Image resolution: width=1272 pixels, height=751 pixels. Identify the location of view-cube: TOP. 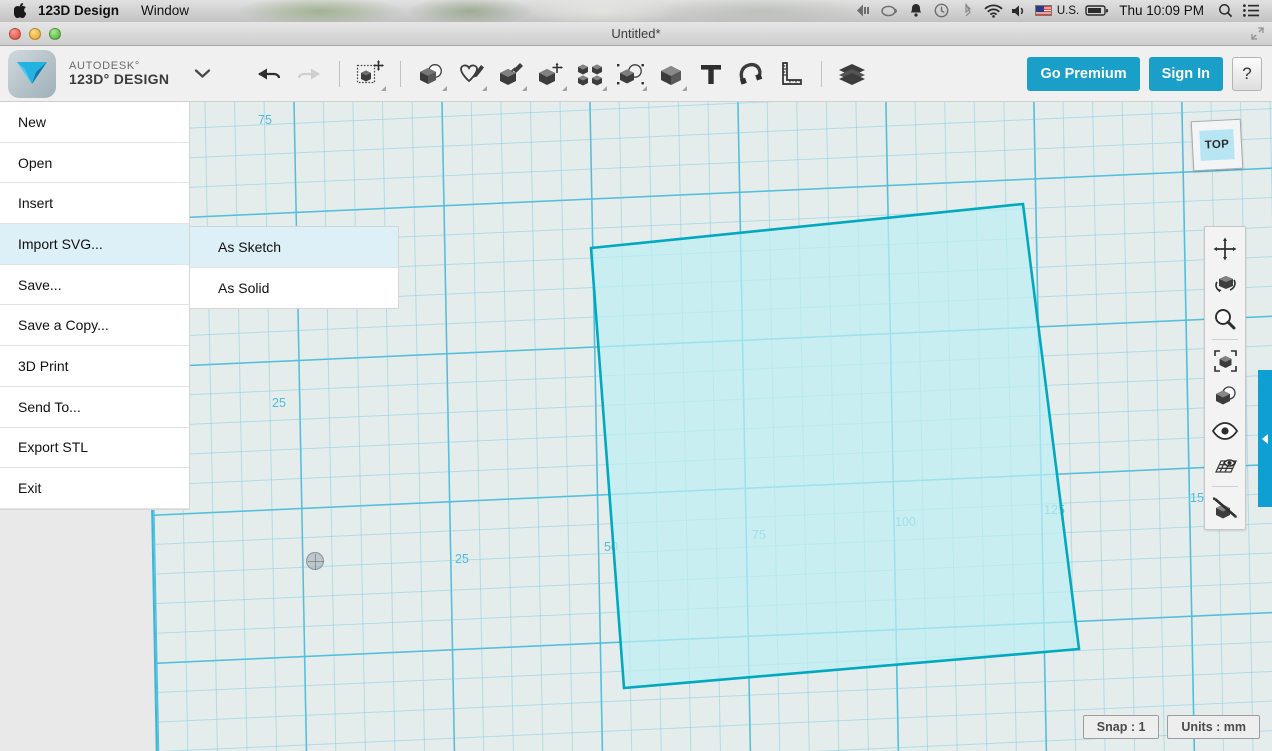
(1219, 147).